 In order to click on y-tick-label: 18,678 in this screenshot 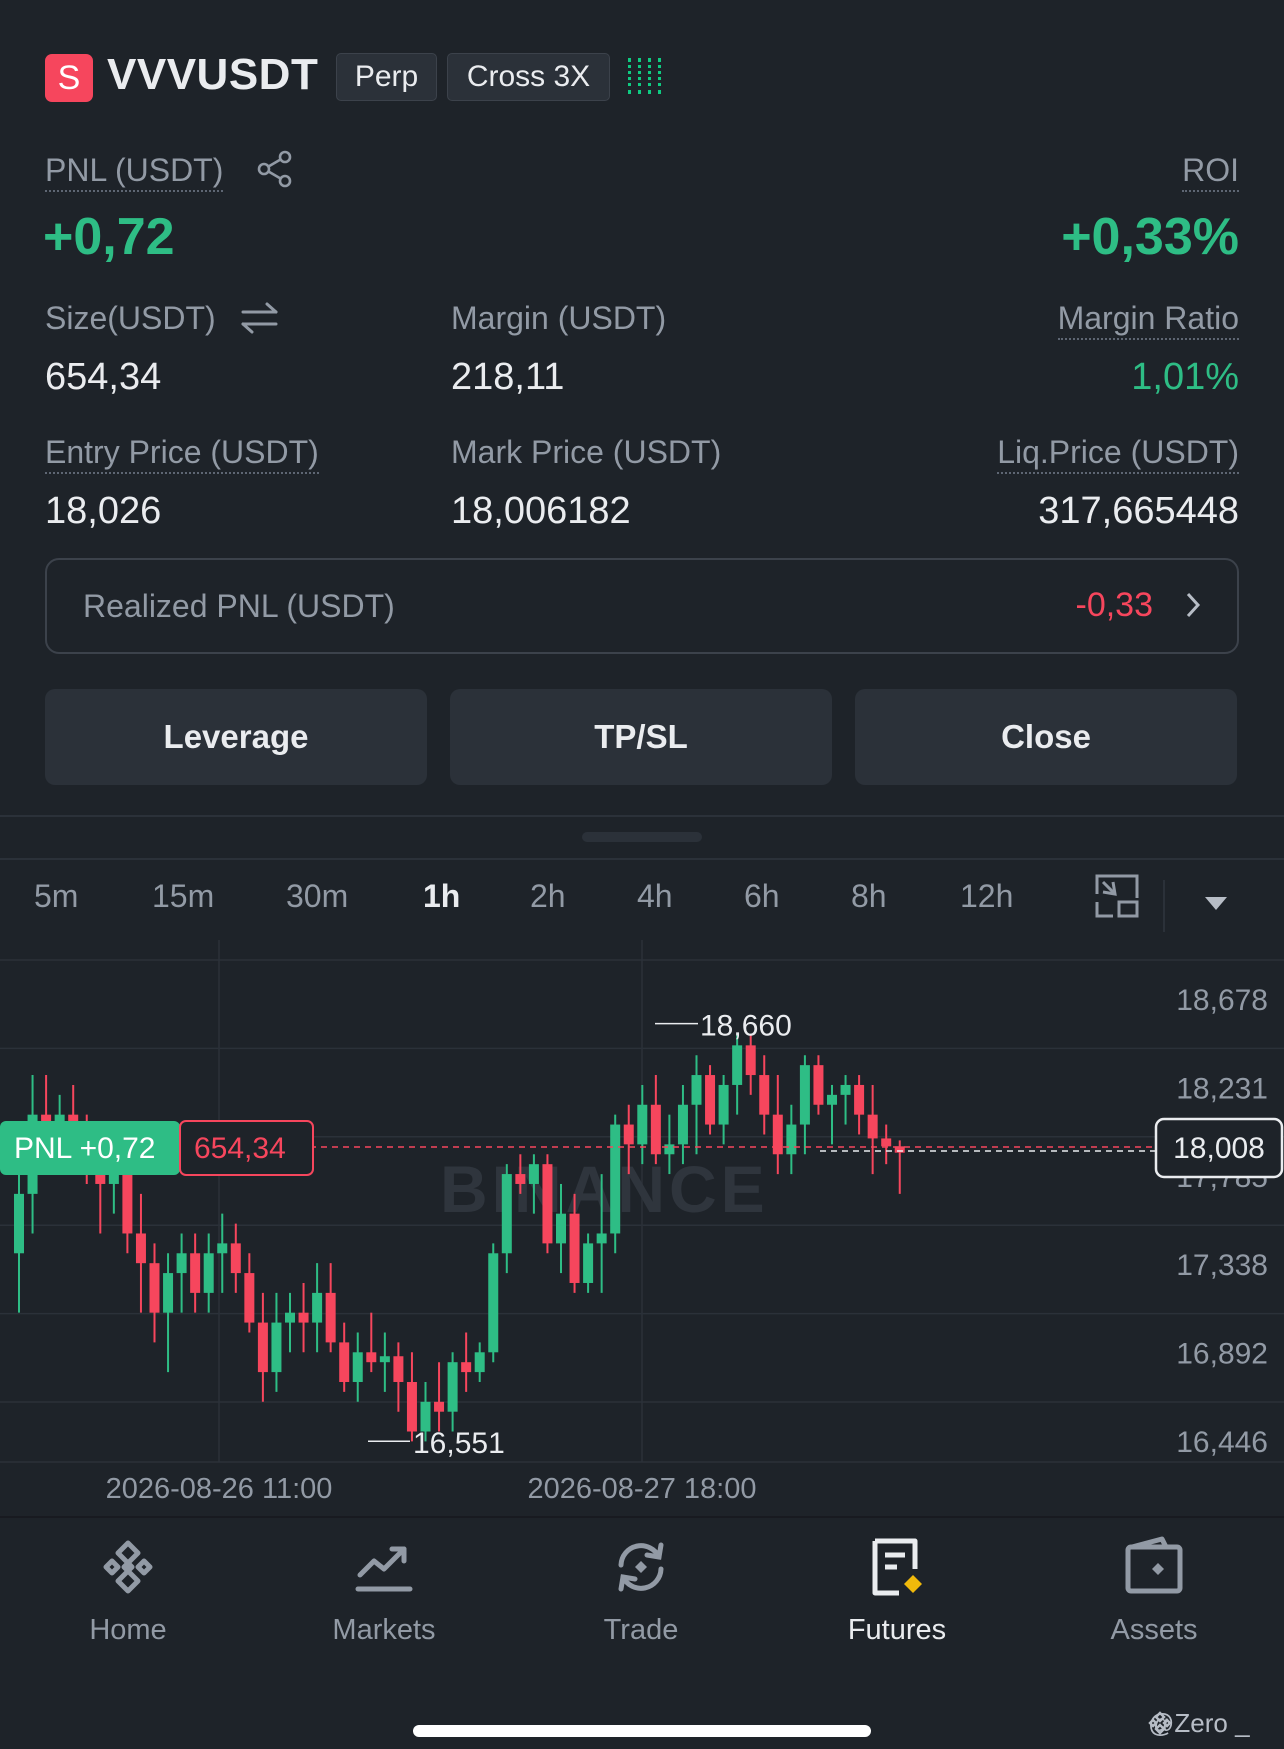, I will do `click(1222, 1000)`.